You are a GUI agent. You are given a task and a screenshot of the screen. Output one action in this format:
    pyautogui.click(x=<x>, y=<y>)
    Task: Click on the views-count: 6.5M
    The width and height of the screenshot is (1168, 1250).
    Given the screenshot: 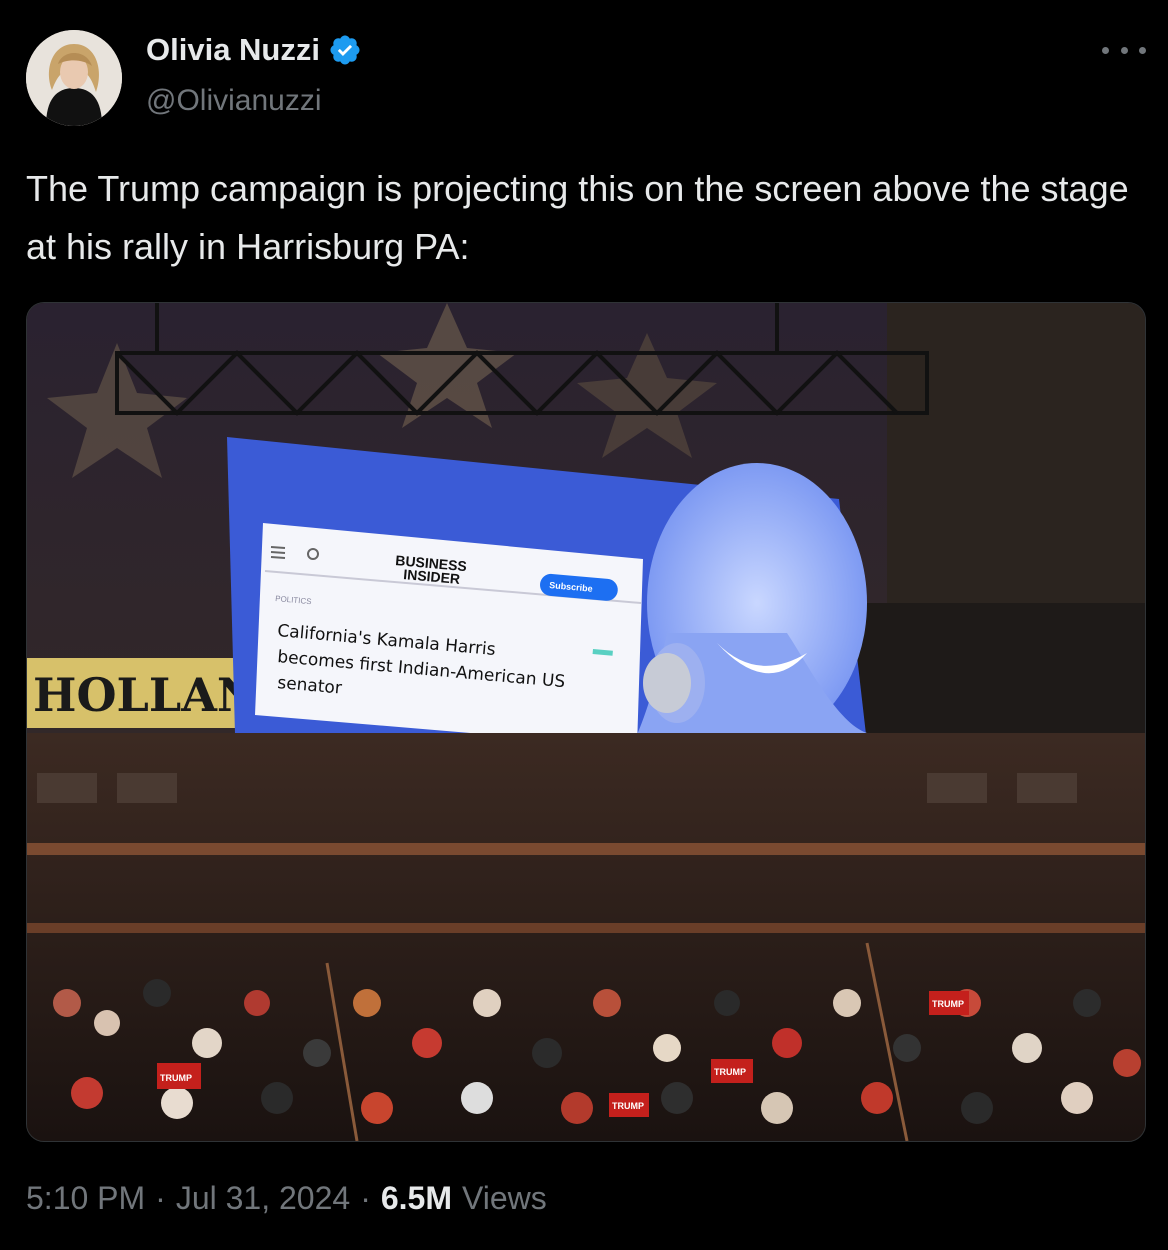 What is the action you would take?
    pyautogui.click(x=416, y=1198)
    